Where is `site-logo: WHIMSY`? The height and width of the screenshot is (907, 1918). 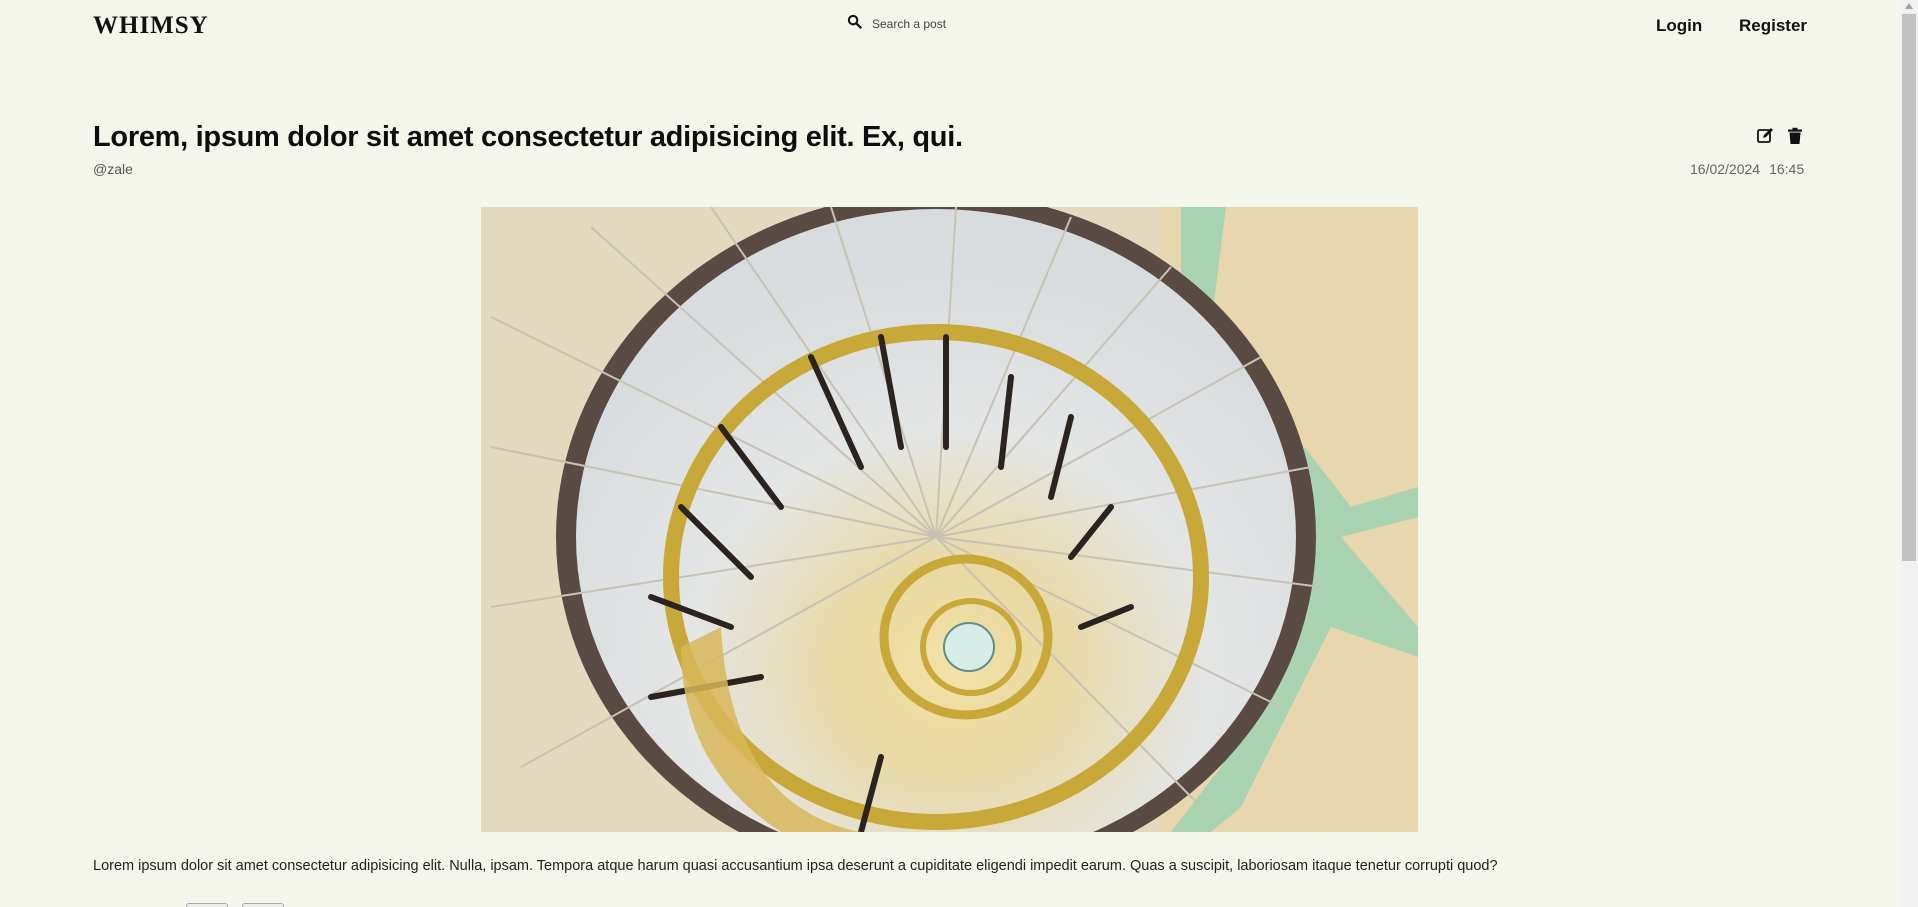
site-logo: WHIMSY is located at coordinates (151, 26).